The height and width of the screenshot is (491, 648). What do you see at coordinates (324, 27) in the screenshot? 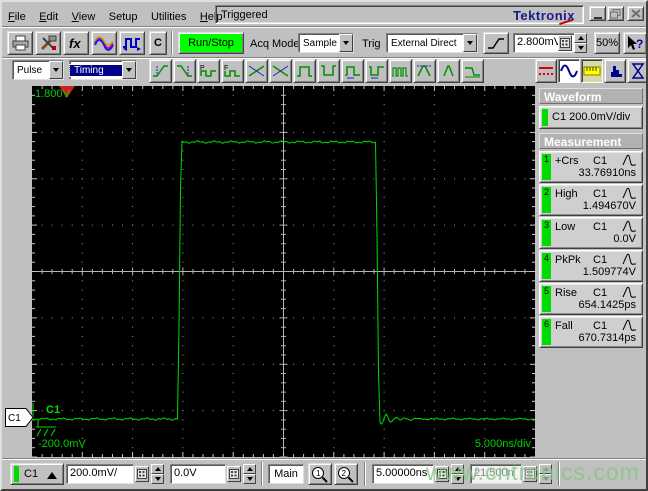
I see `menubar-divider` at bounding box center [324, 27].